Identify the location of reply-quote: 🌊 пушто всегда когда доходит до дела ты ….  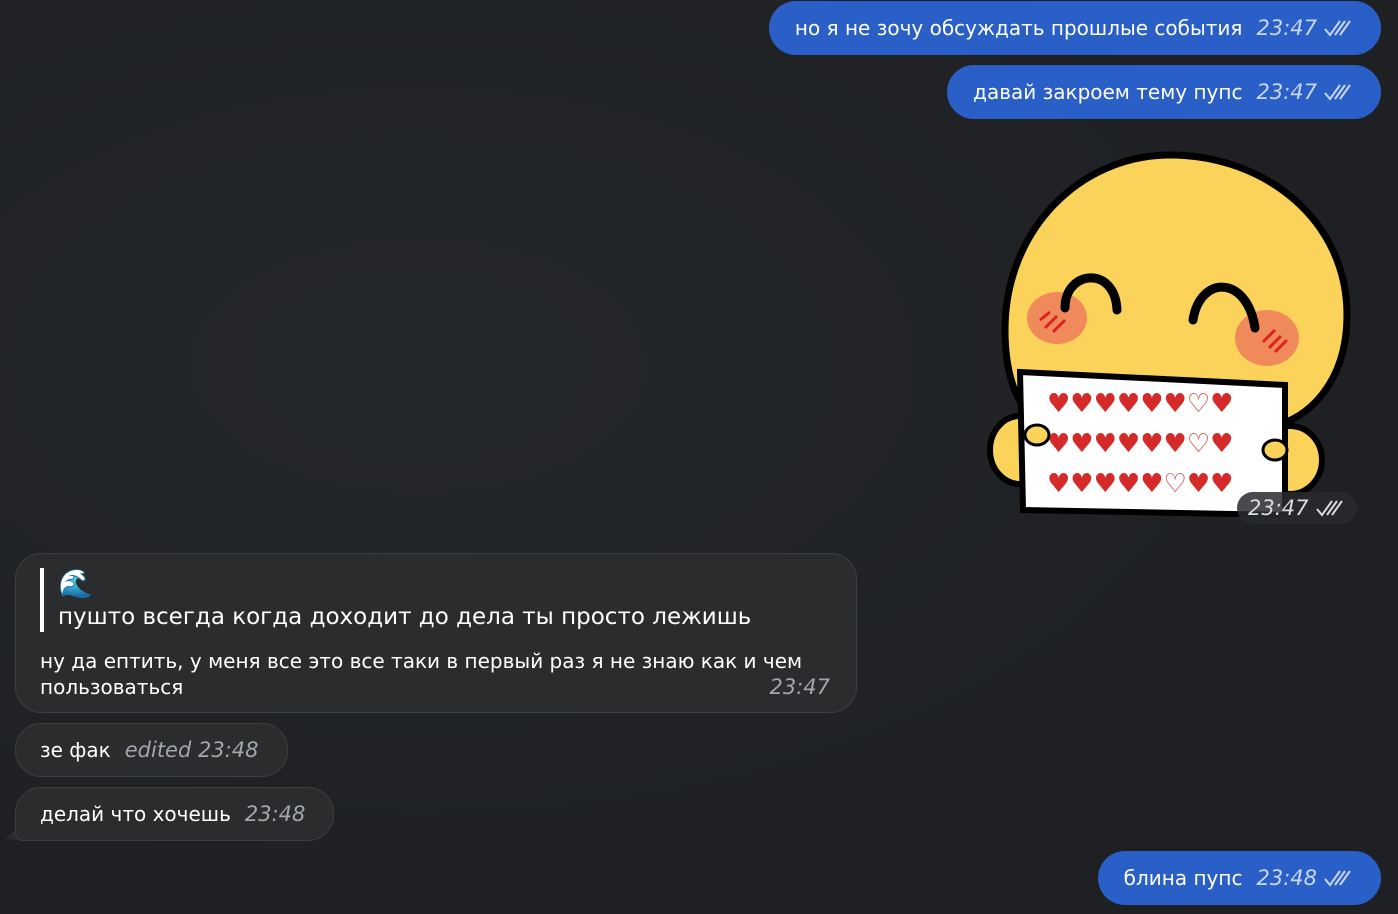
(395, 600).